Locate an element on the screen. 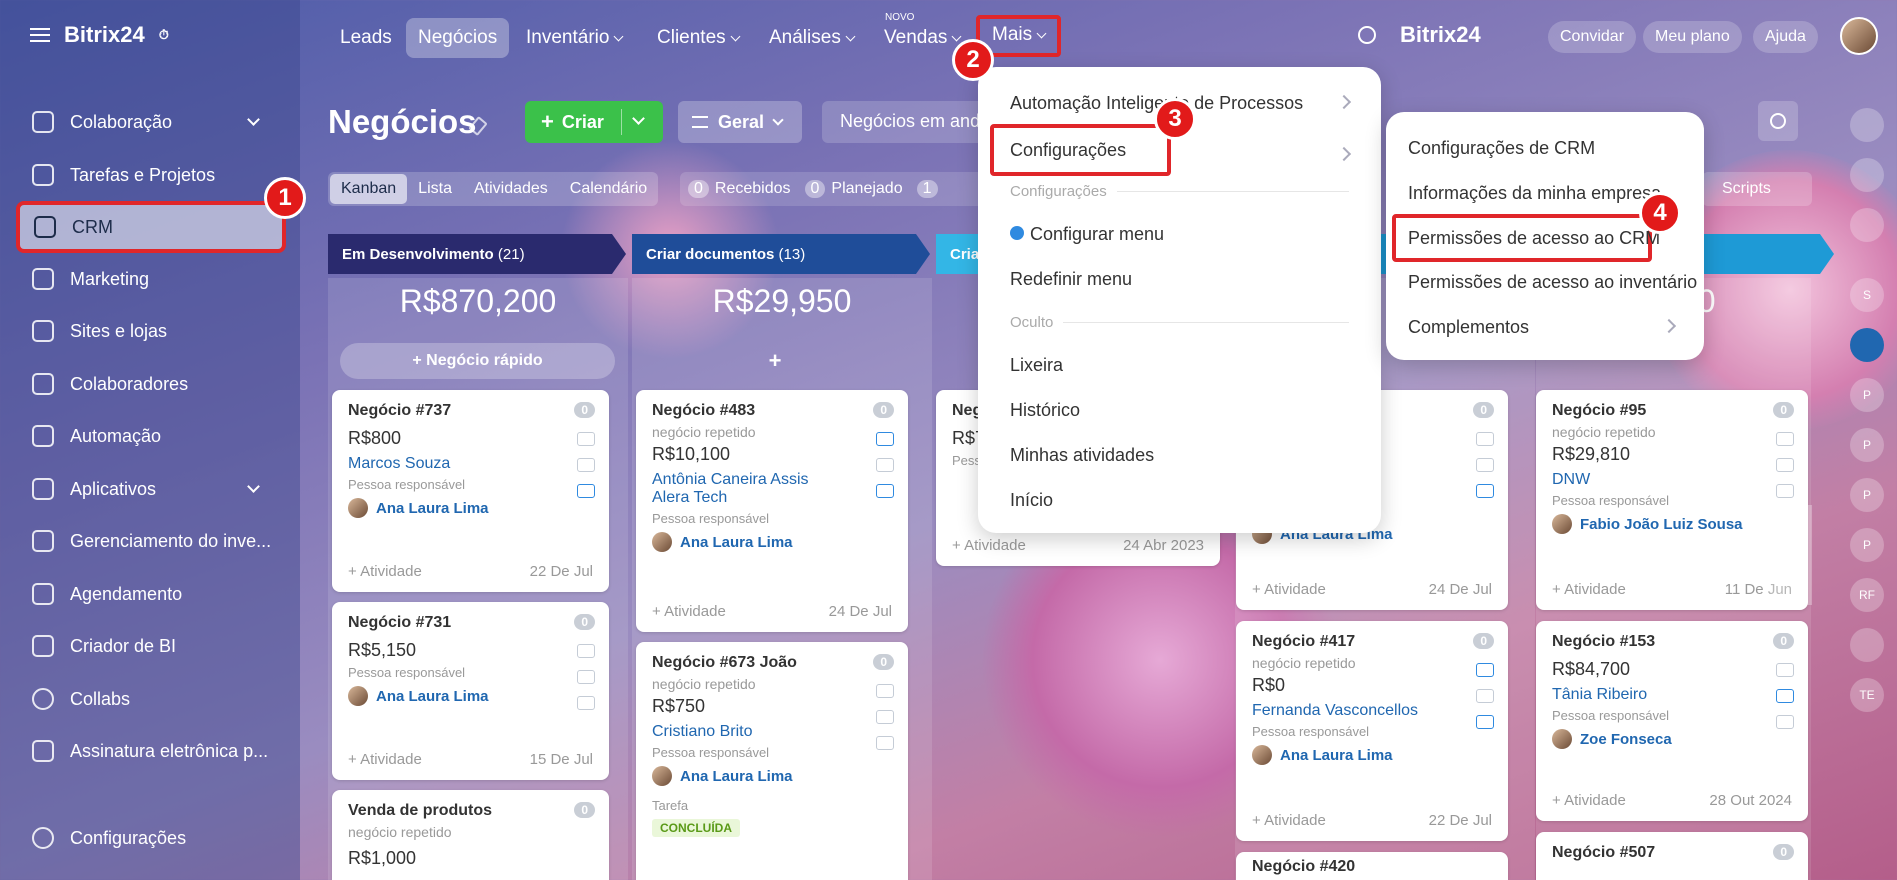 The image size is (1897, 880). menu-icon is located at coordinates (40, 35).